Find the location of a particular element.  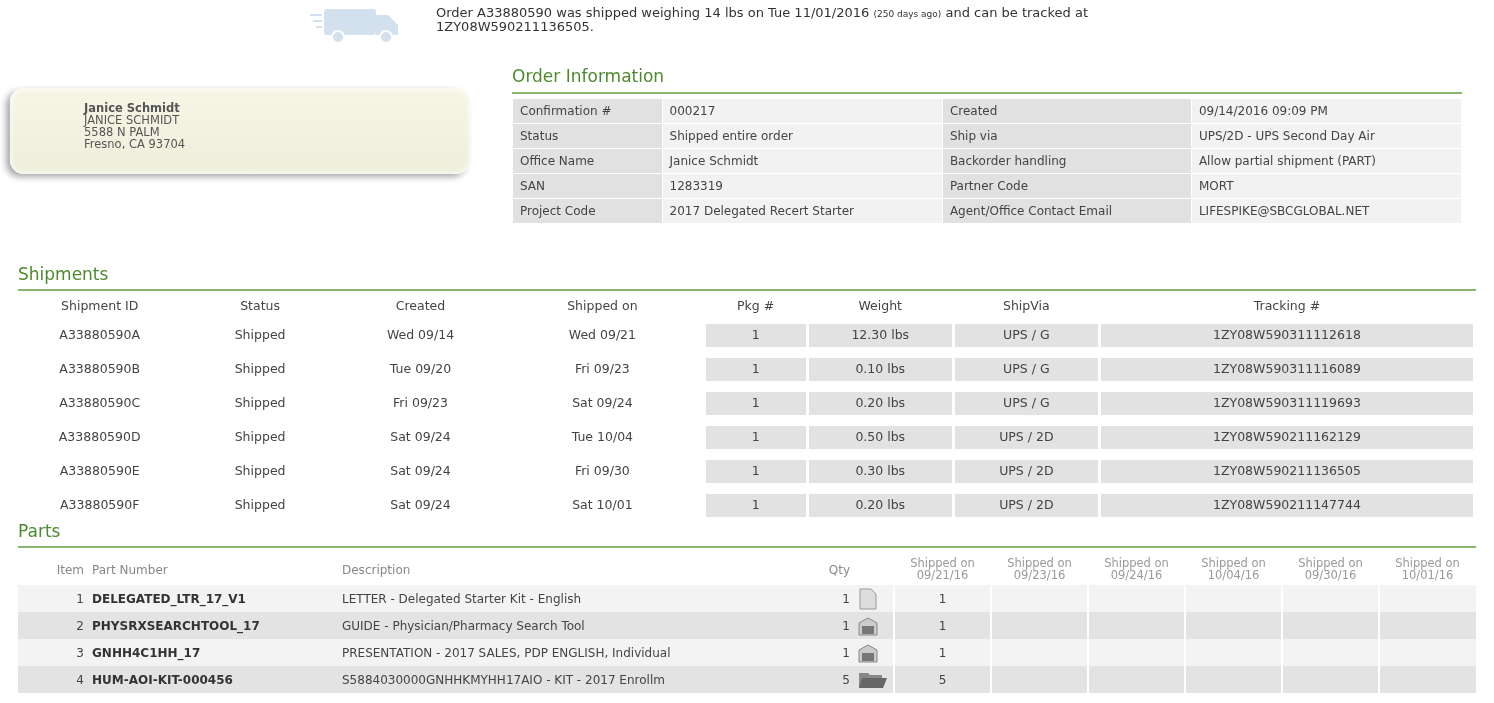

table-cell-text: Wed 09/14 is located at coordinates (420, 334).